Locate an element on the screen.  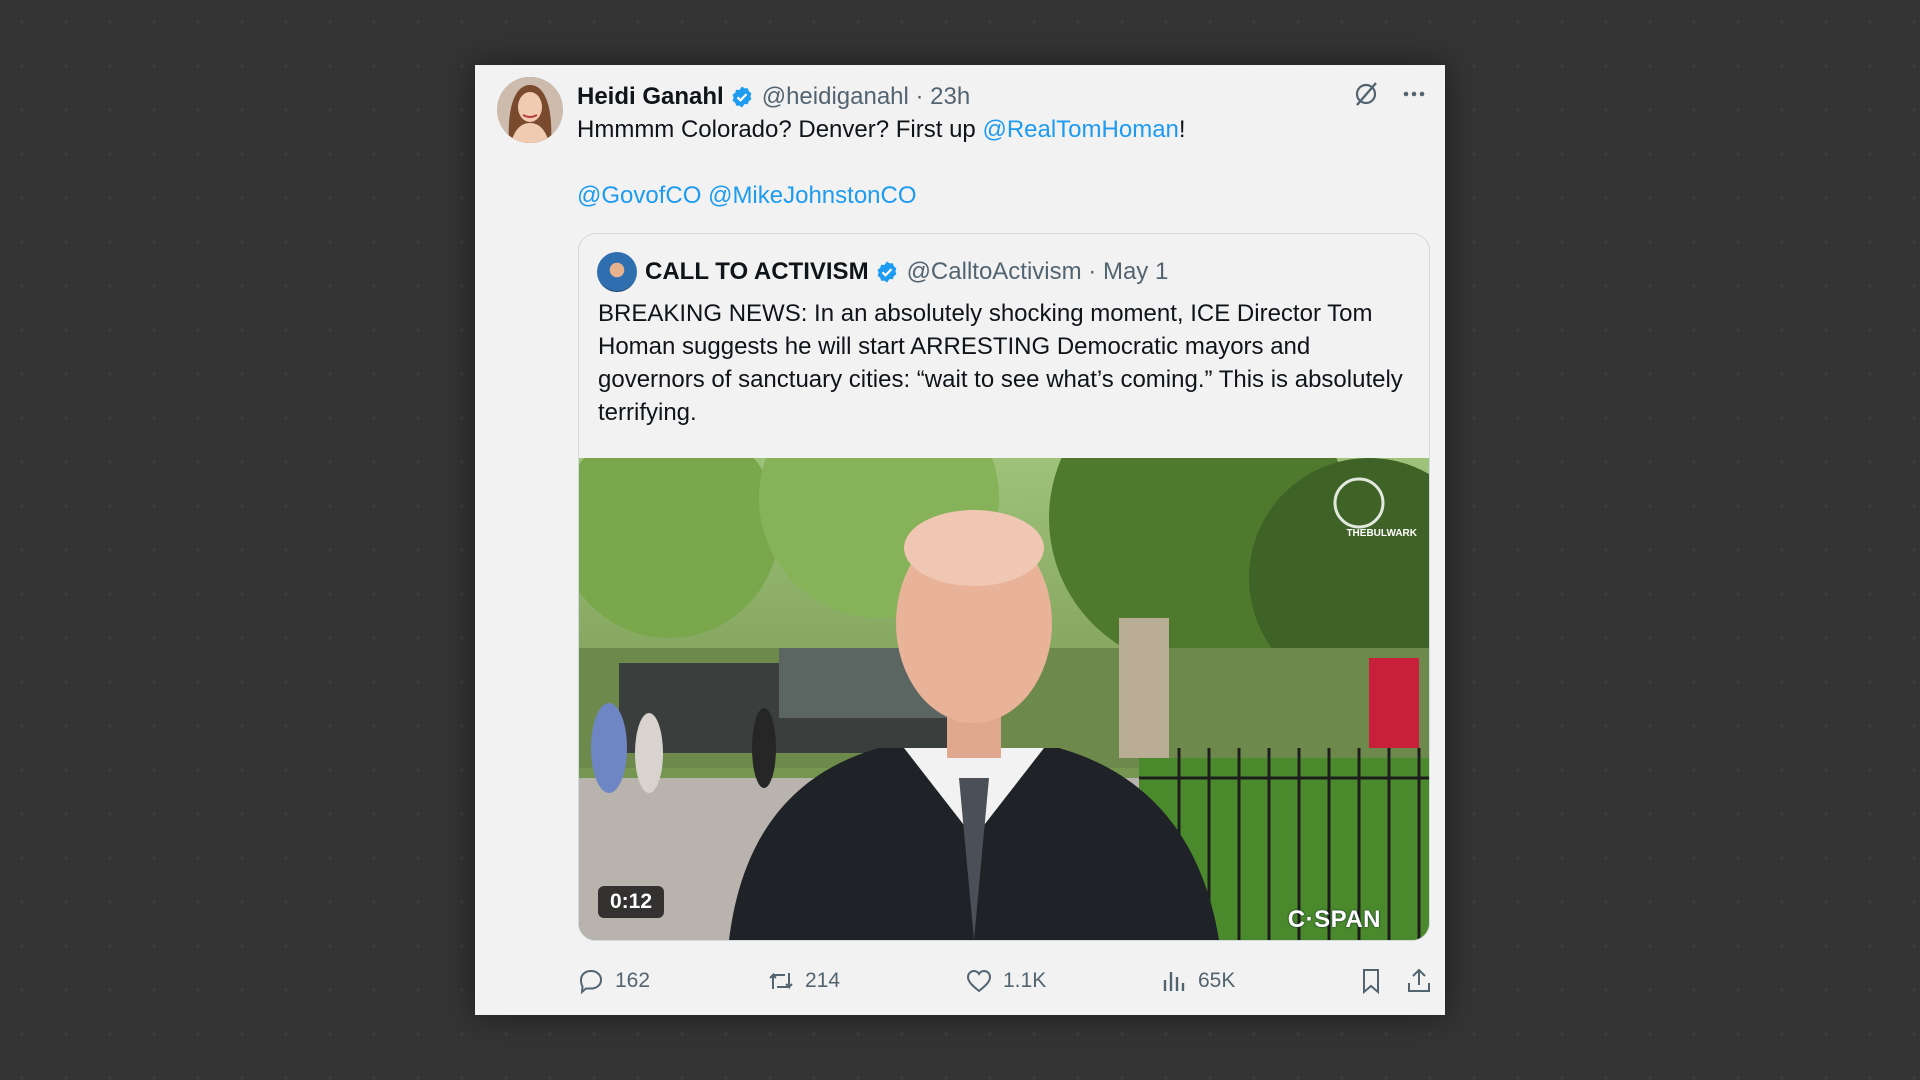
mention-link-mikejohnstonco: @MikeJohnstonCO is located at coordinates (812, 195).